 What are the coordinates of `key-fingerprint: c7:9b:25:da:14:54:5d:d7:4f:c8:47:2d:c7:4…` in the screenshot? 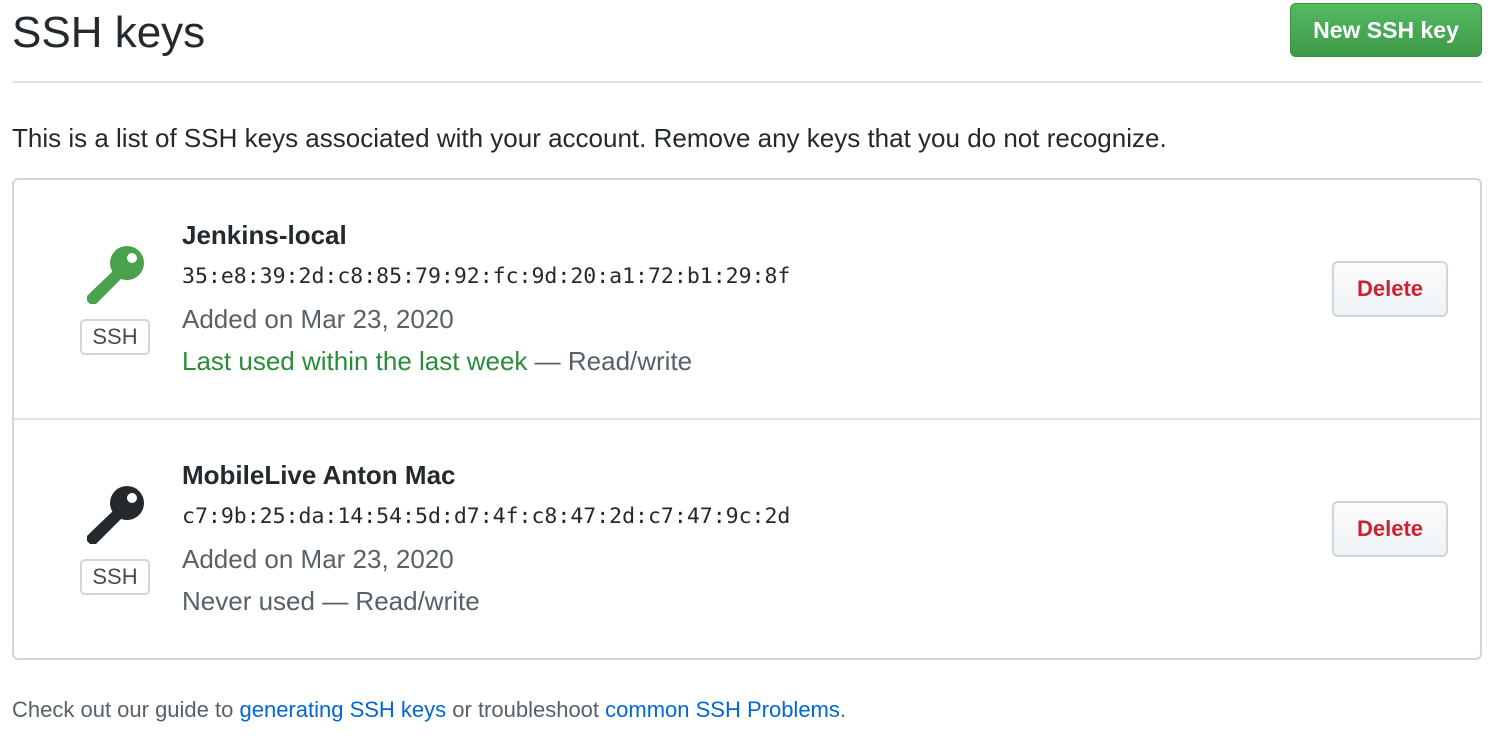 It's located at (486, 516).